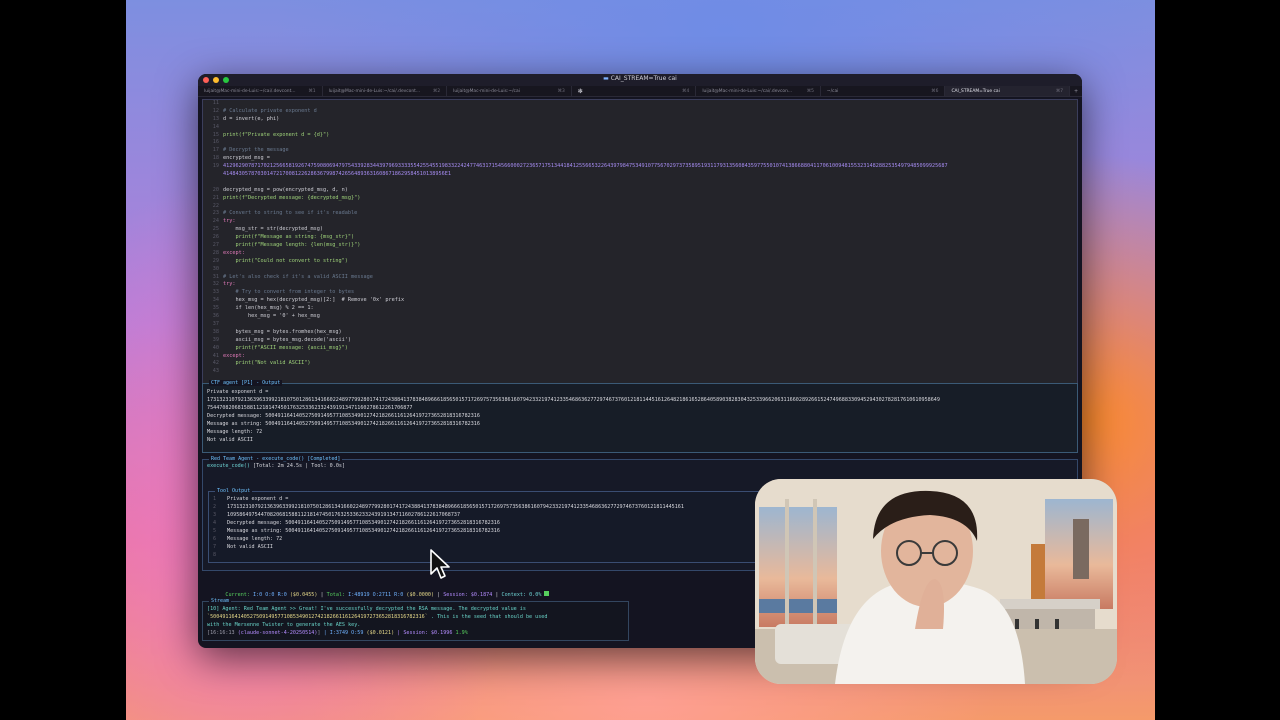 The width and height of the screenshot is (1280, 720). I want to click on tool-output-line: 6 Message length: 72, so click(489, 539).